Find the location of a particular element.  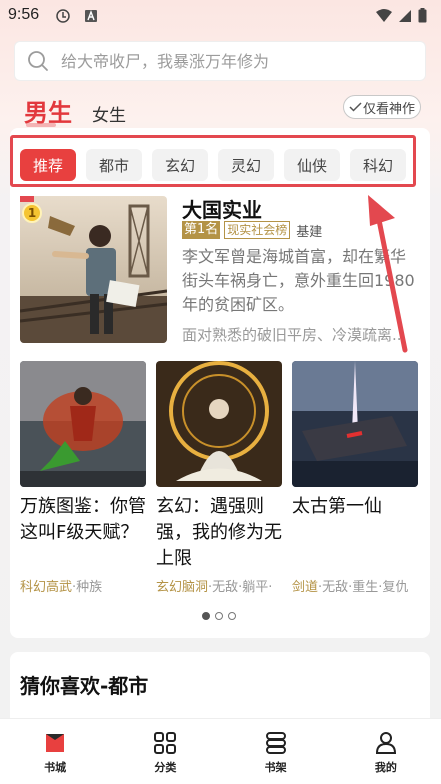

book-tag-rest-2: ·无敌·躺平· is located at coordinates (240, 587).